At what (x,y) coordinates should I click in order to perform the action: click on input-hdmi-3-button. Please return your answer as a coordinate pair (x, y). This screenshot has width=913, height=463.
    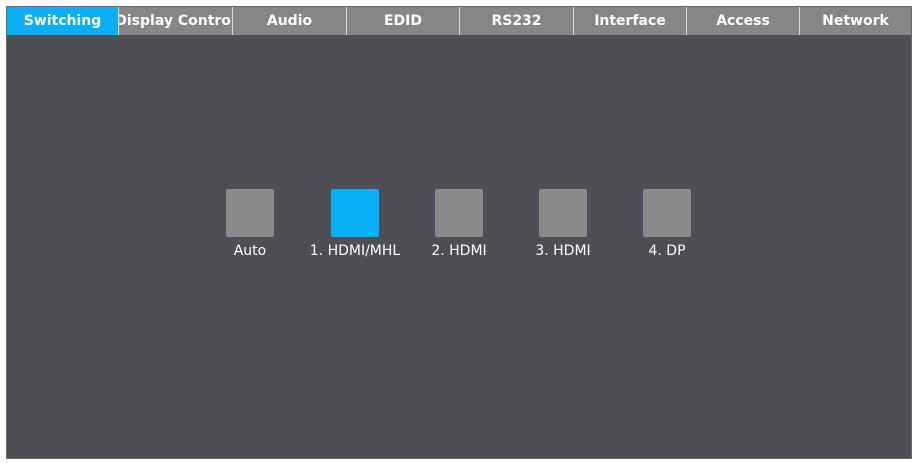
    Looking at the image, I should click on (563, 213).